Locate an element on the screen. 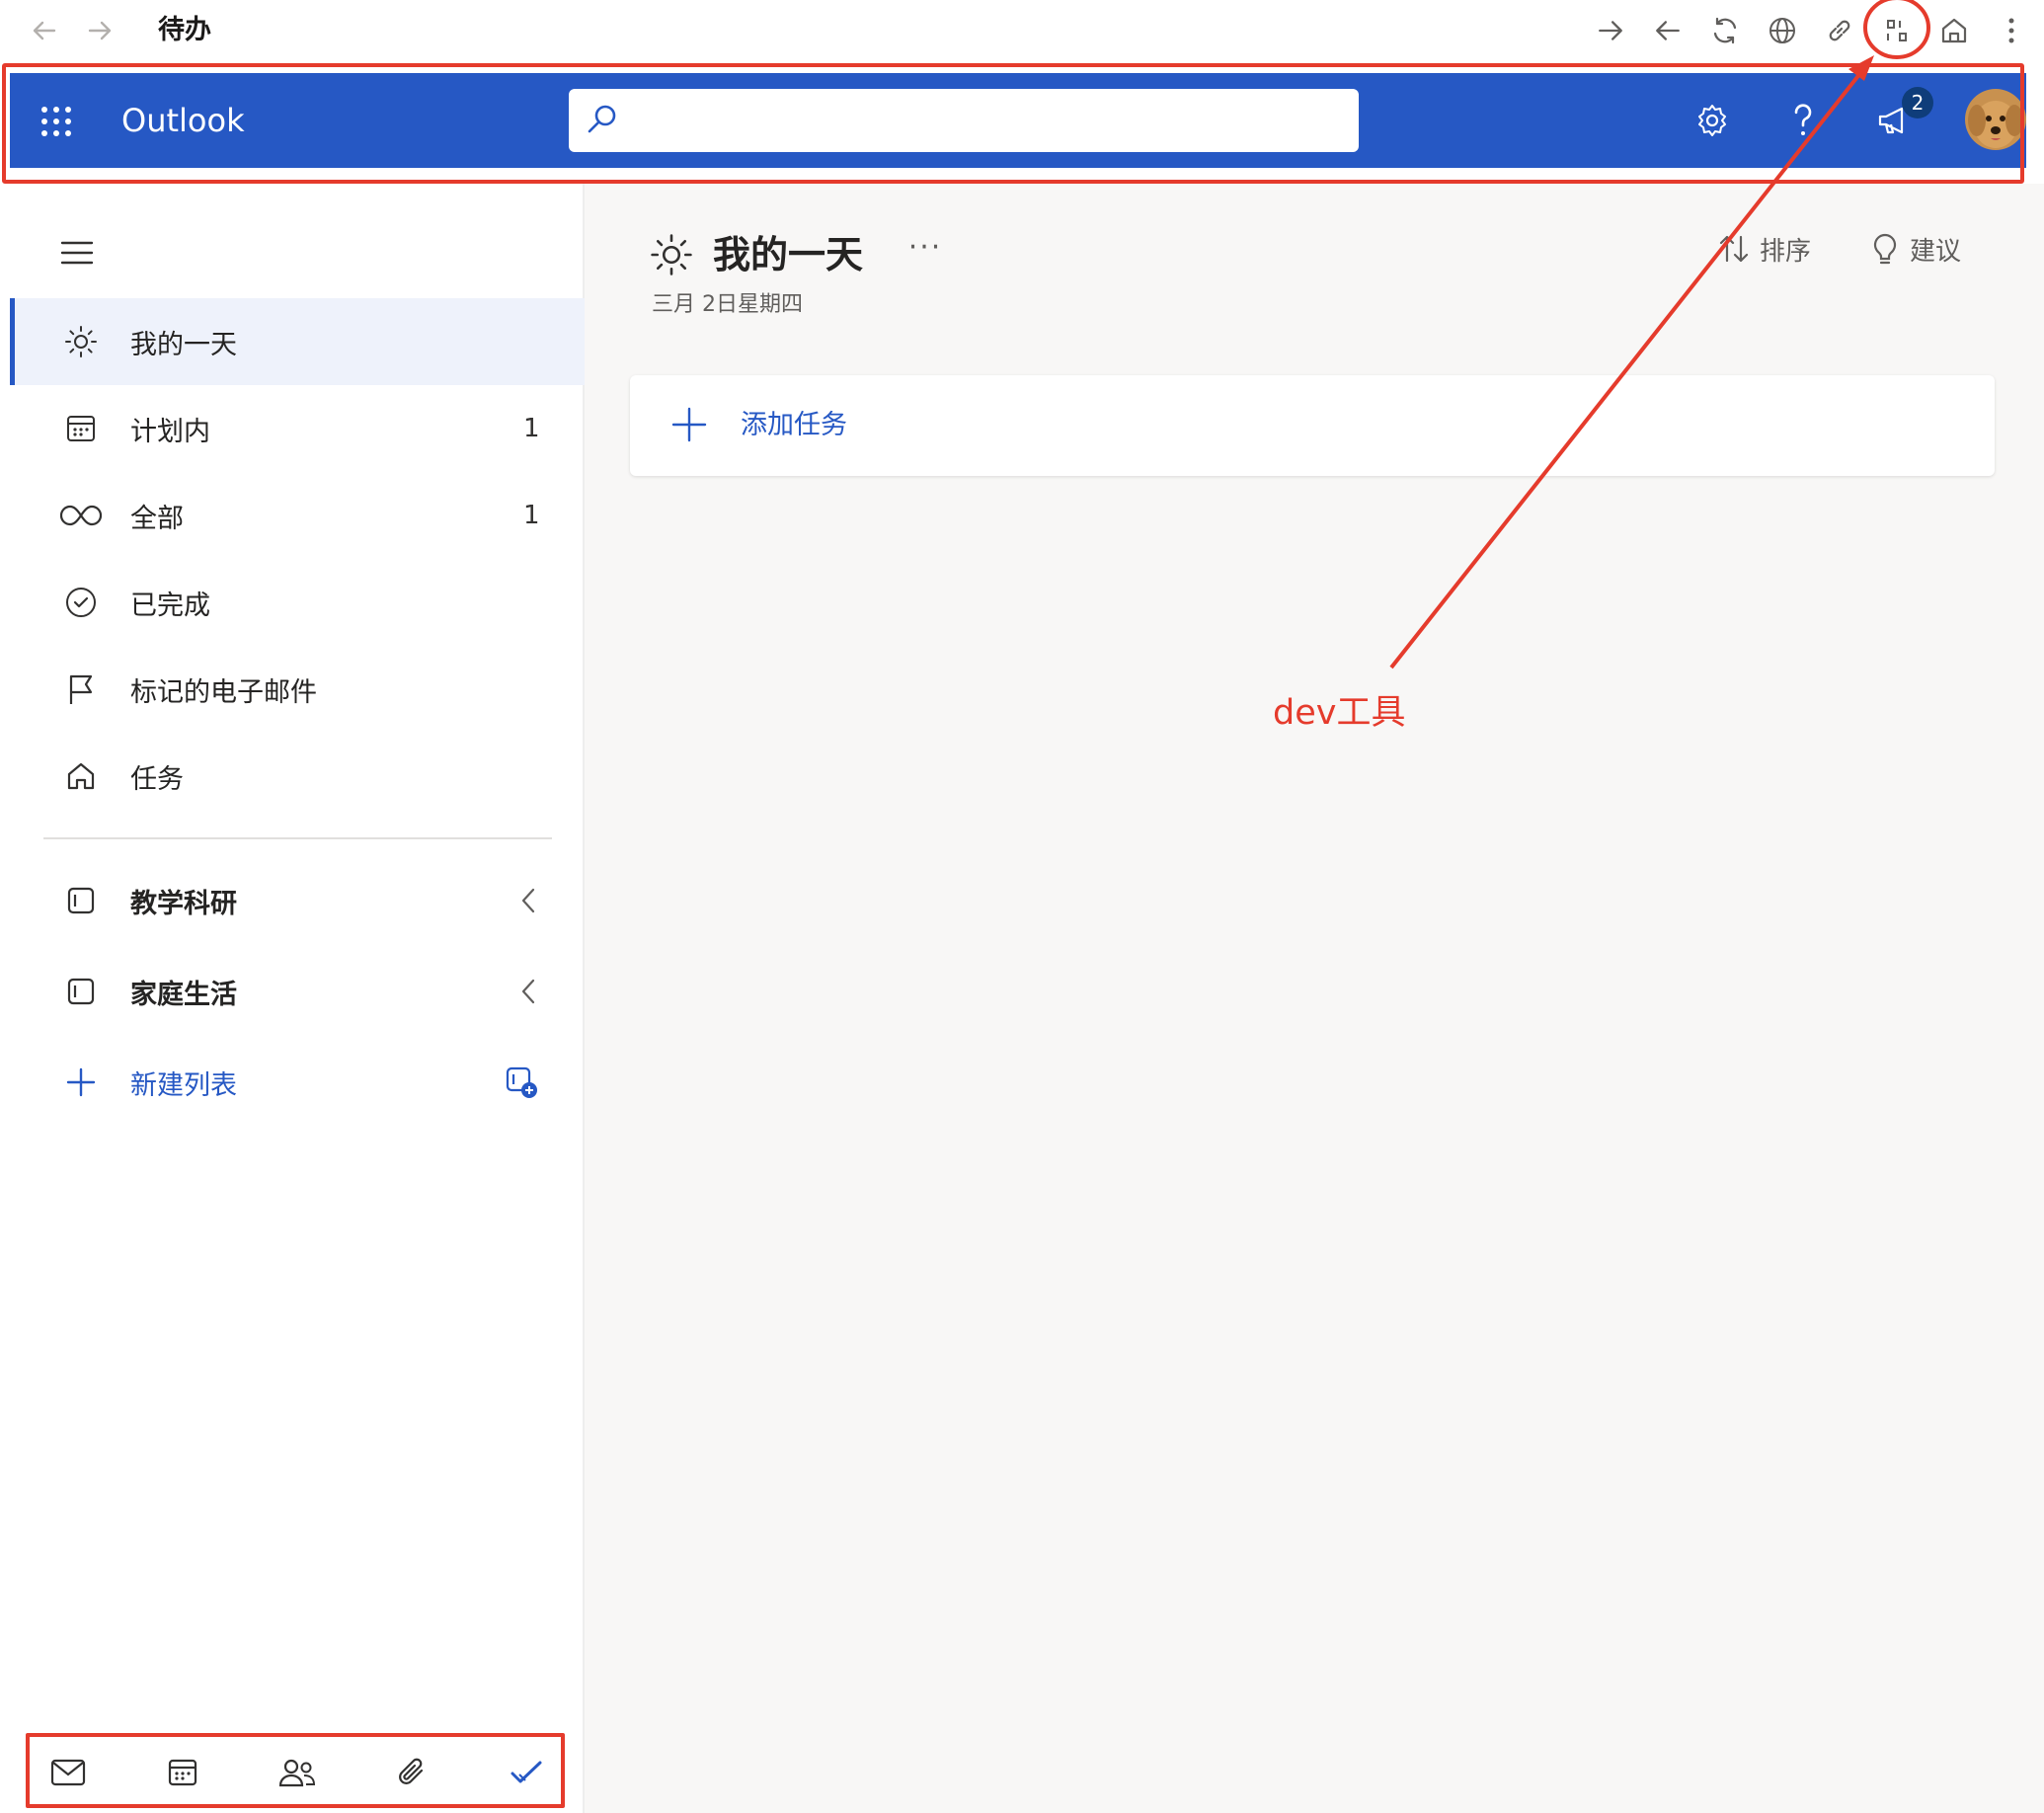  calendar-grid-icon is located at coordinates (81, 428).